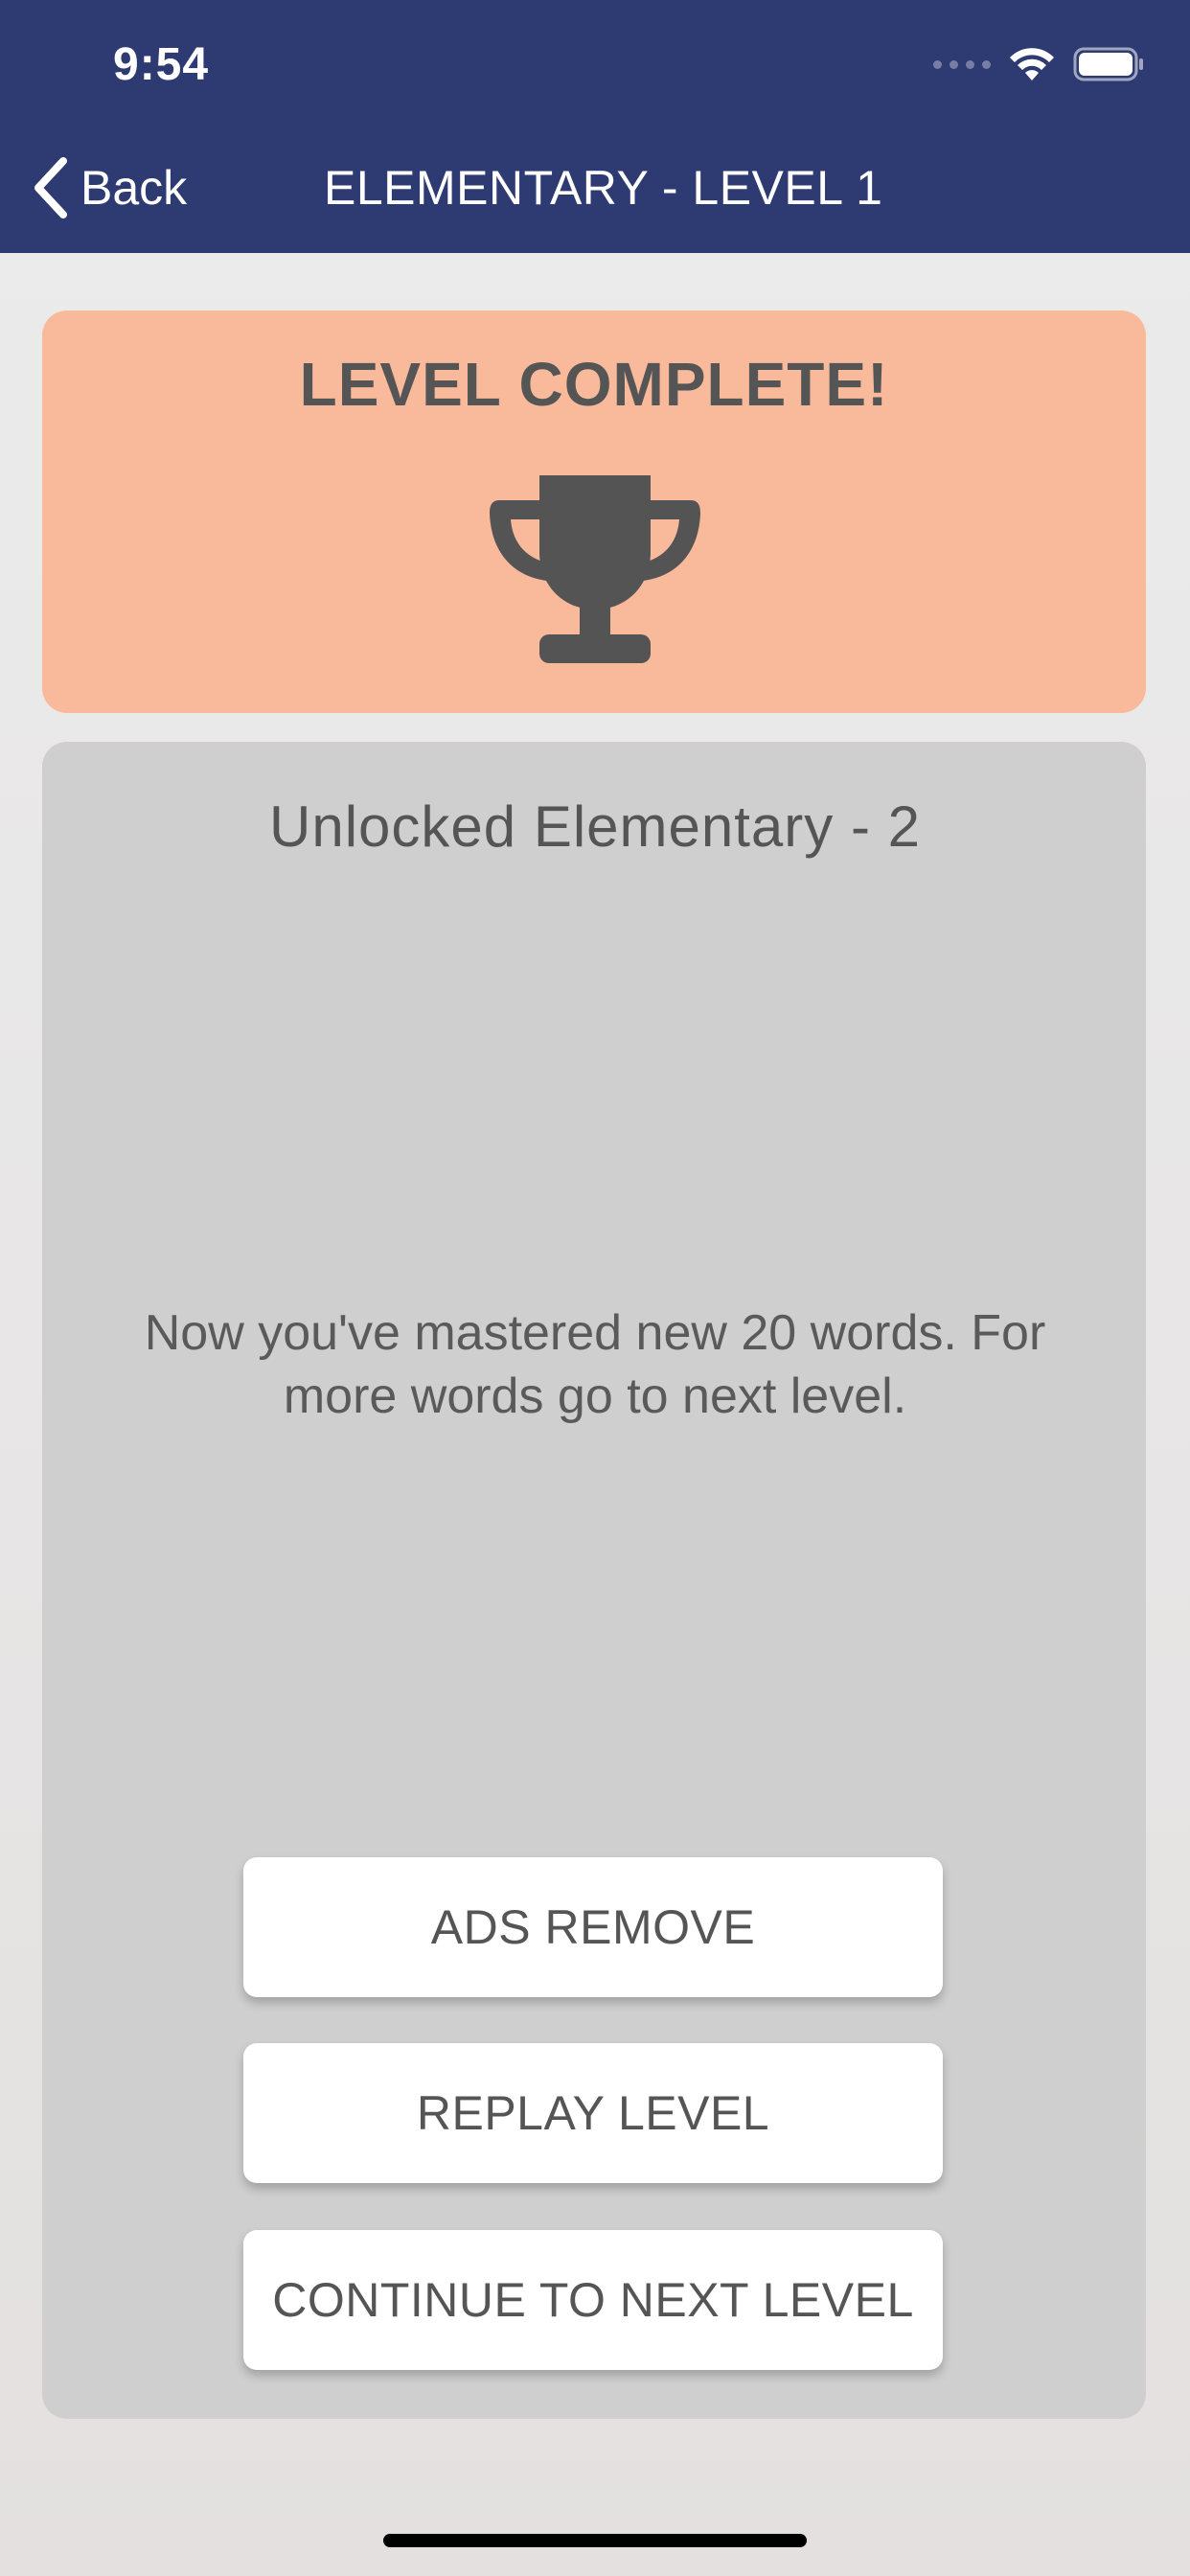  What do you see at coordinates (593, 2113) in the screenshot?
I see `replay-level-button: REPLAY LEVEL` at bounding box center [593, 2113].